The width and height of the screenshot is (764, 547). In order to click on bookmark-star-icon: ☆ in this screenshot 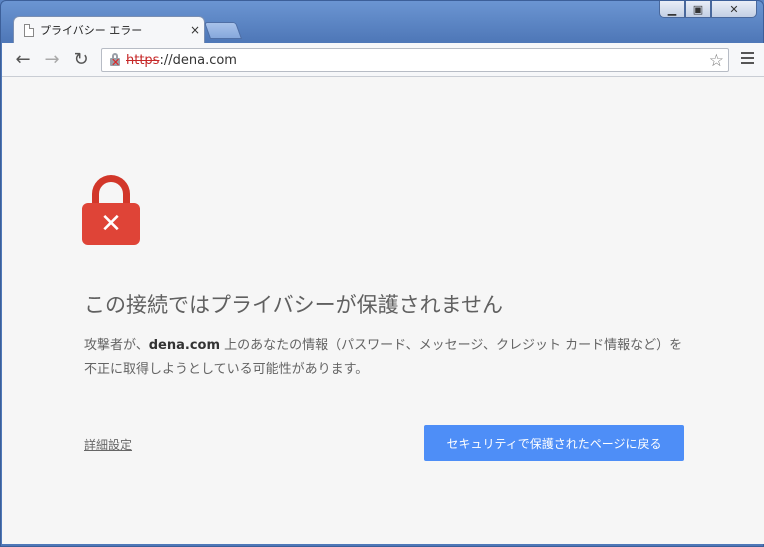, I will do `click(716, 61)`.